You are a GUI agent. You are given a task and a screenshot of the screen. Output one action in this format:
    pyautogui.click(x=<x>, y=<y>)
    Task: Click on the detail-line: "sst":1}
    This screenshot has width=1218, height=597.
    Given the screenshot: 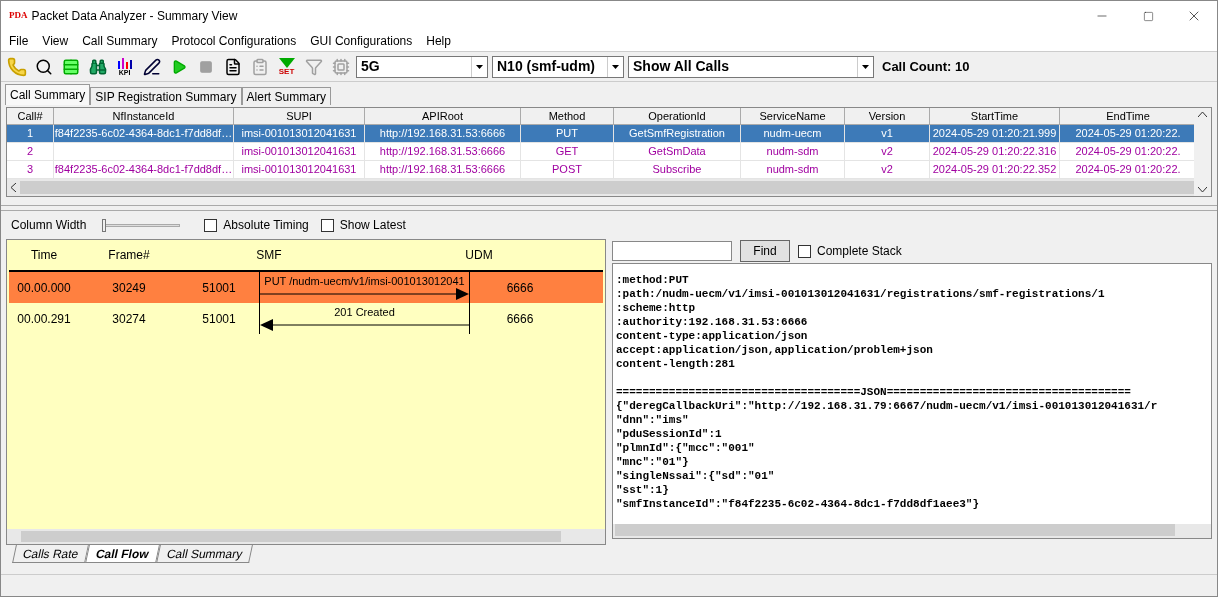 What is the action you would take?
    pyautogui.click(x=642, y=490)
    